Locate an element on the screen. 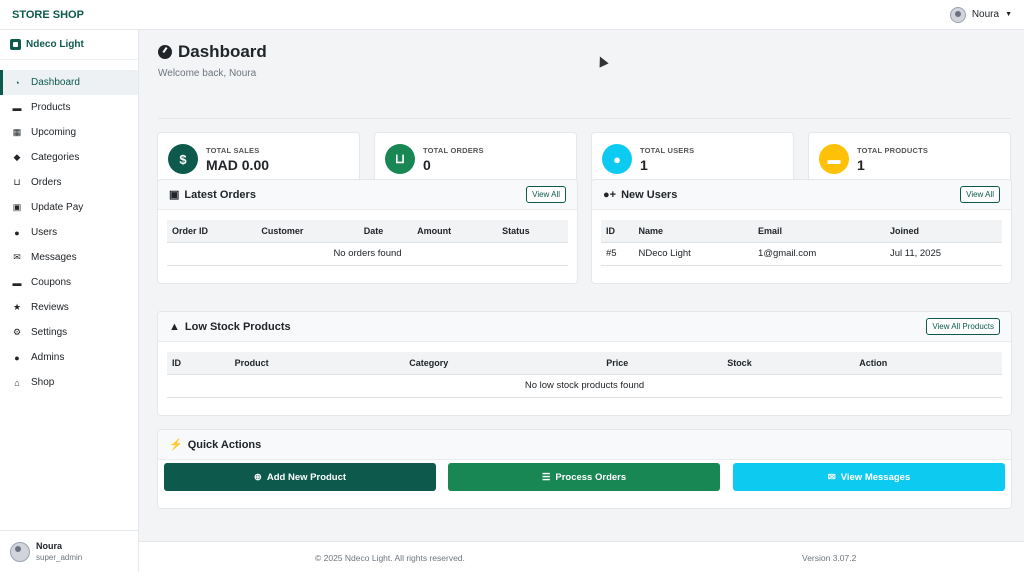 The height and width of the screenshot is (572, 1024). column-header: Stock is located at coordinates (788, 363).